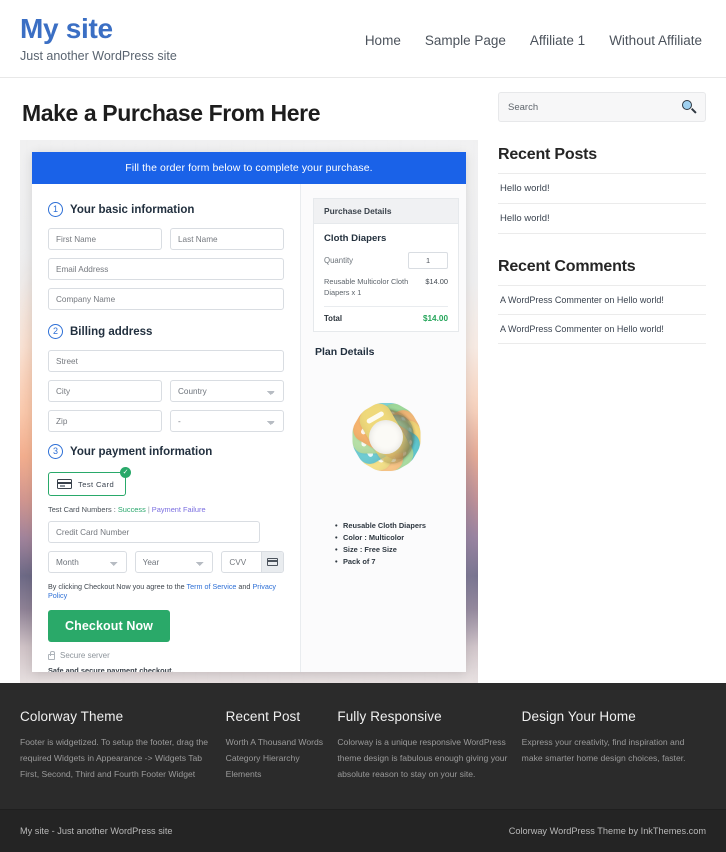  I want to click on secure-server-text: Secure server, so click(85, 655).